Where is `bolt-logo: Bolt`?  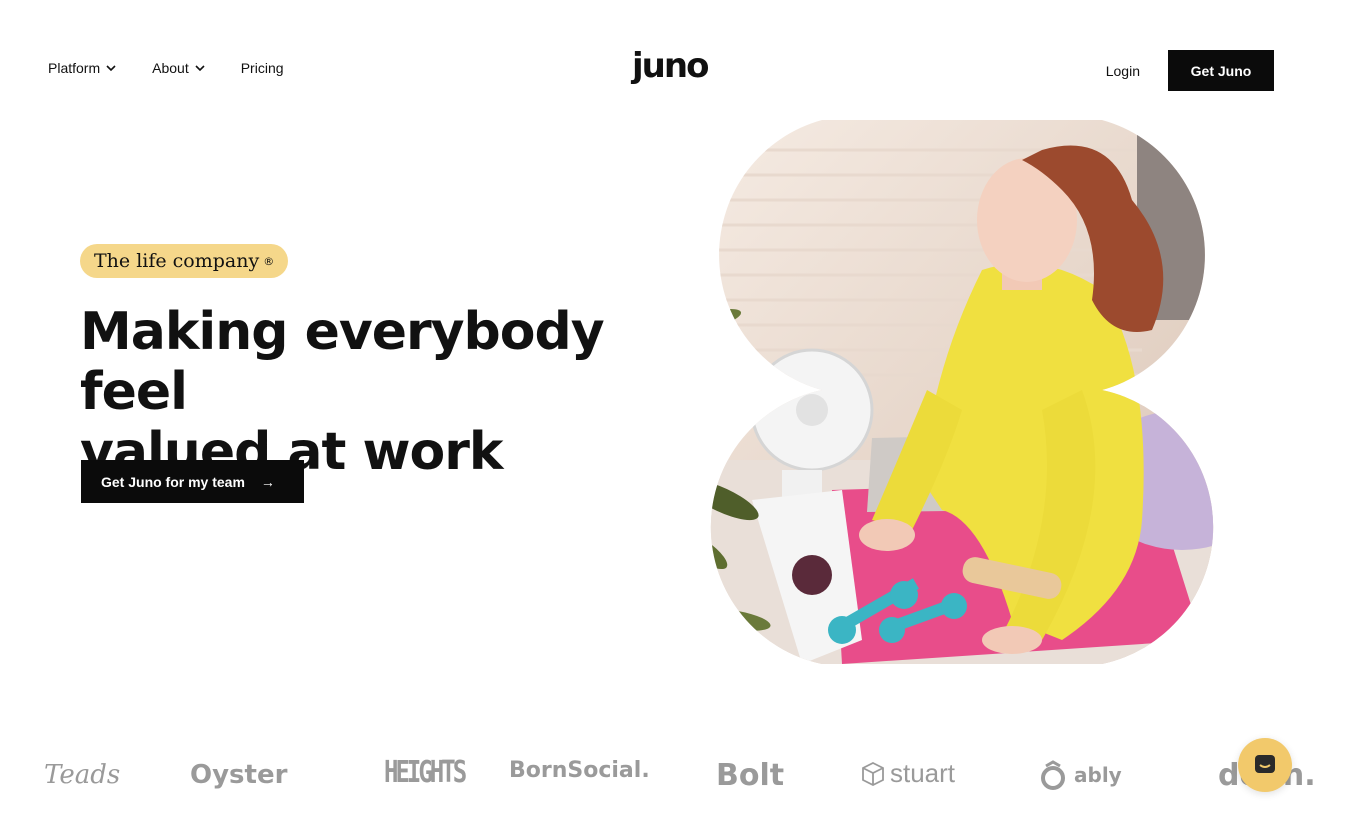
bolt-logo: Bolt is located at coordinates (750, 775).